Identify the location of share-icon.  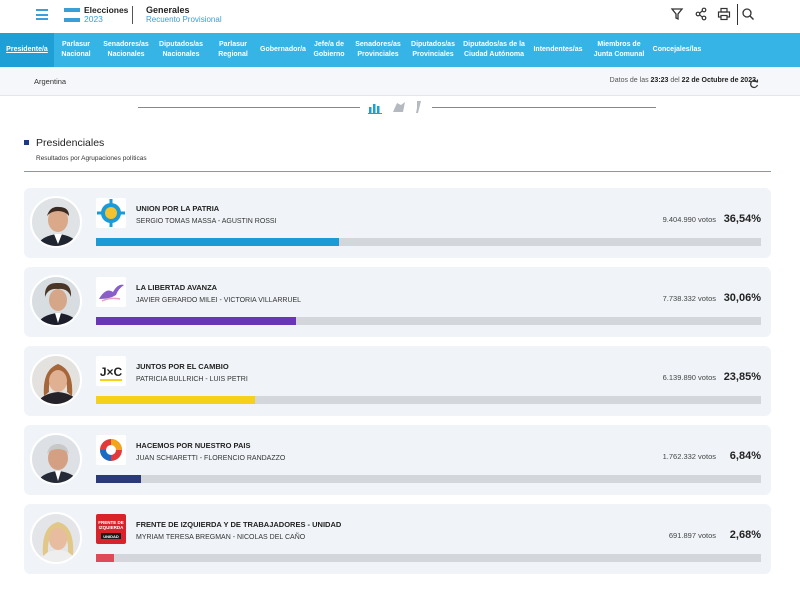
(701, 14).